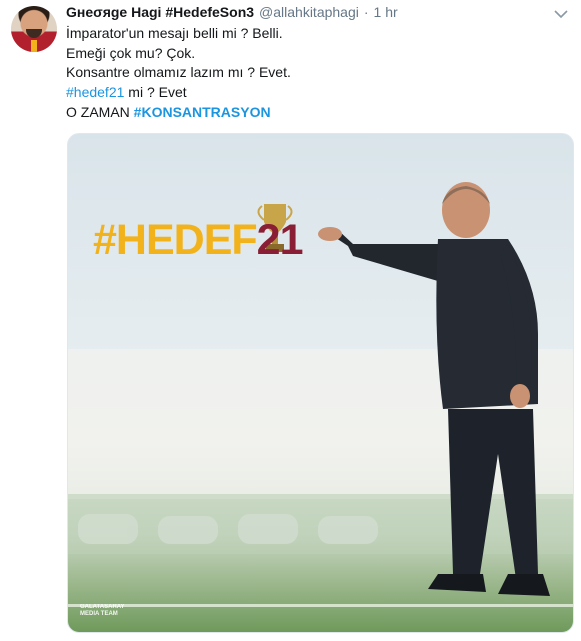  Describe the element at coordinates (386, 12) in the screenshot. I see `timestamp: 1 hr` at that location.